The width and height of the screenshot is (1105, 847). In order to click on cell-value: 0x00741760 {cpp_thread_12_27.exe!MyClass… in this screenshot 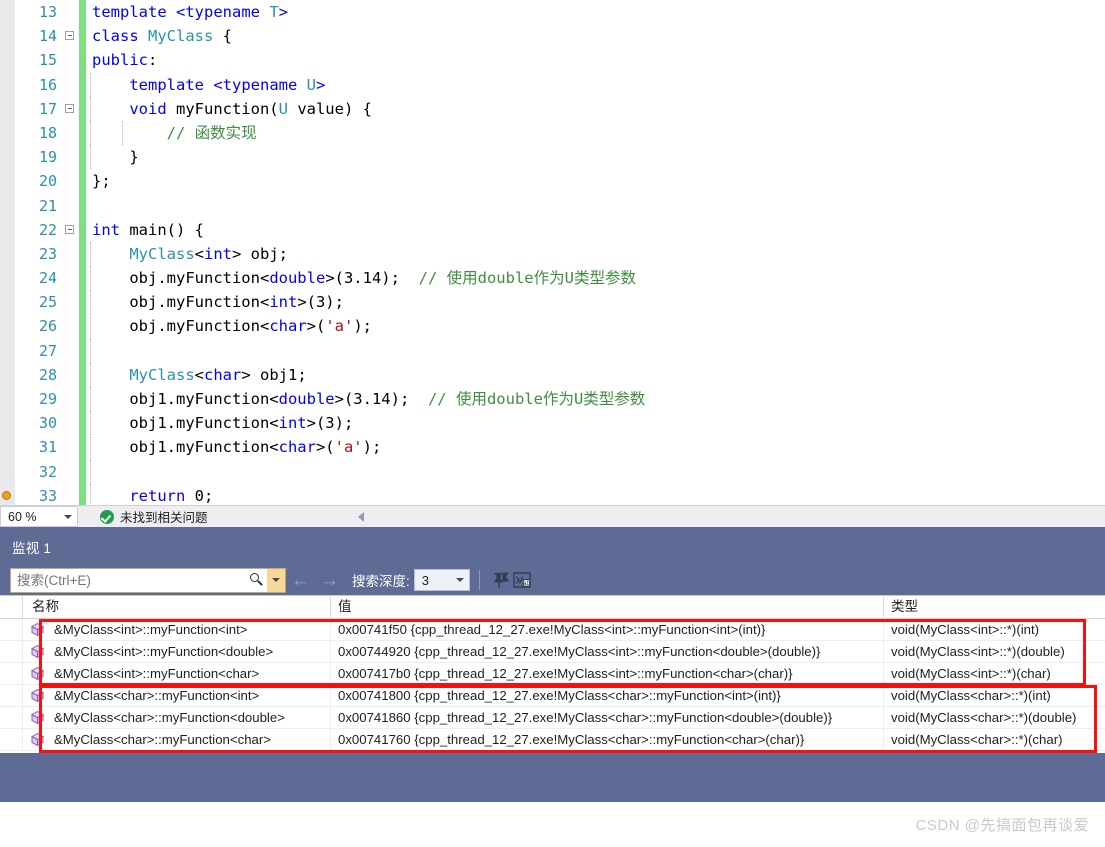, I will do `click(607, 739)`.